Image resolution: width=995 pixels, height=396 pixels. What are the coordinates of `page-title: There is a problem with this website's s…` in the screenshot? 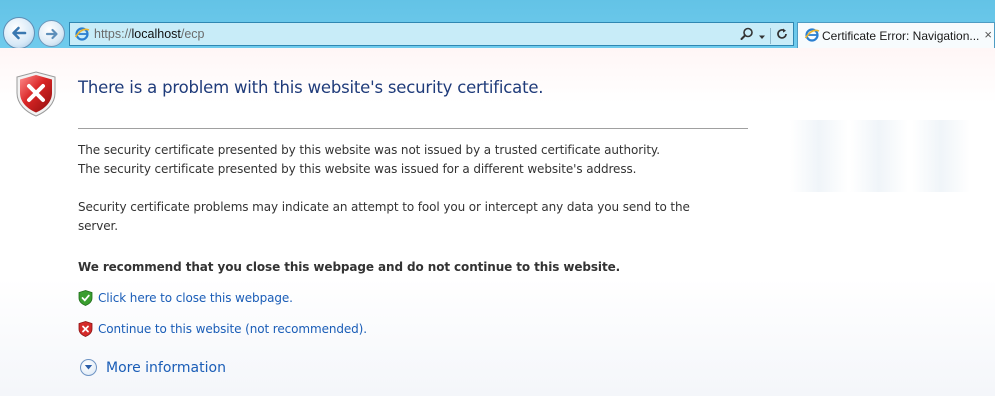 It's located at (311, 87).